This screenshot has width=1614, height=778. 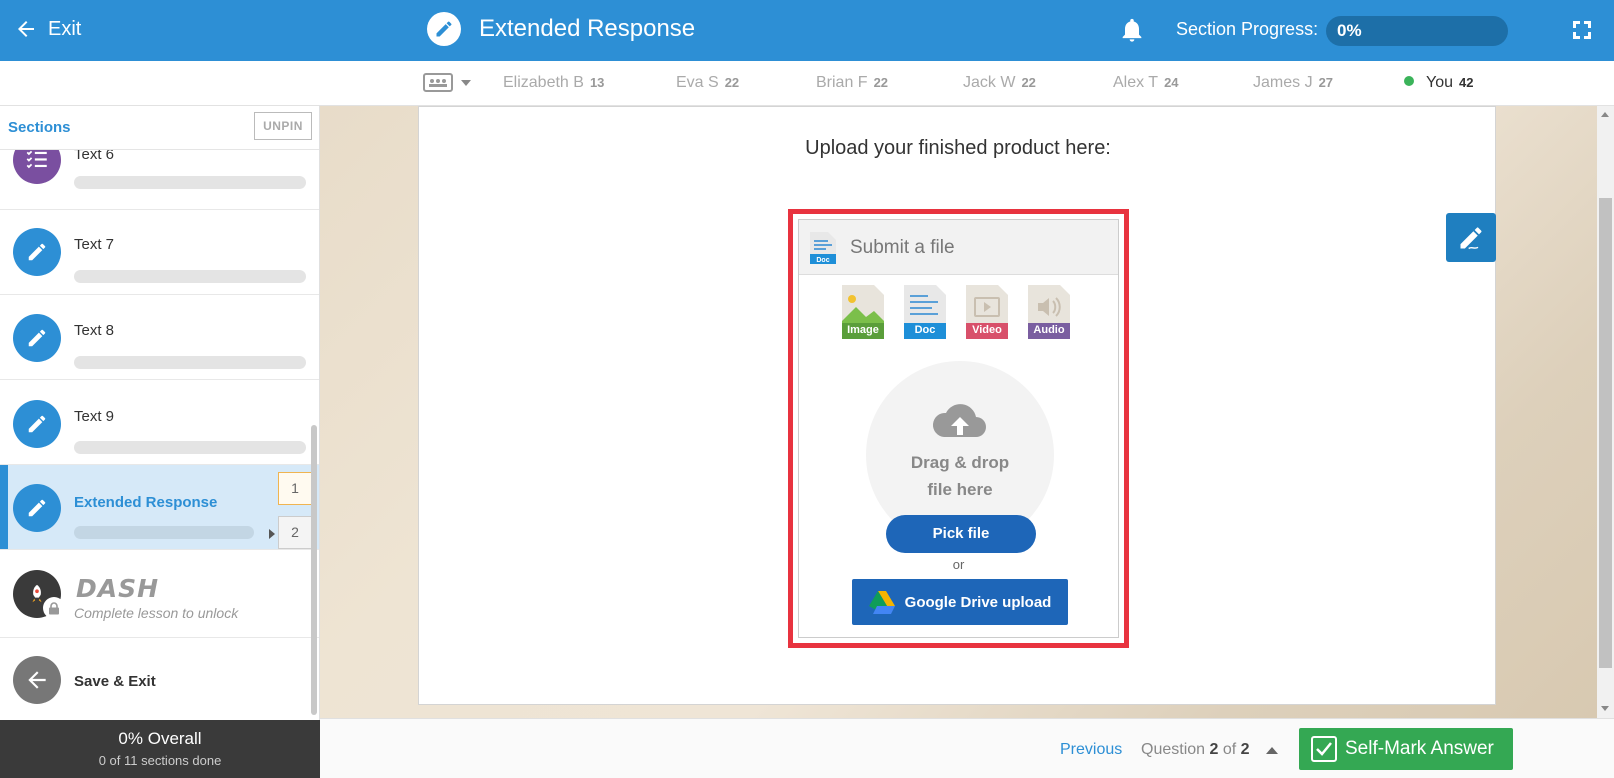 What do you see at coordinates (958, 564) in the screenshot?
I see `or-separator: or` at bounding box center [958, 564].